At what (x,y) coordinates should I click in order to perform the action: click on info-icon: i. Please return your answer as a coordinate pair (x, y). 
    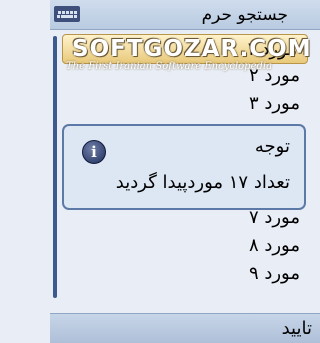
    Looking at the image, I should click on (94, 152).